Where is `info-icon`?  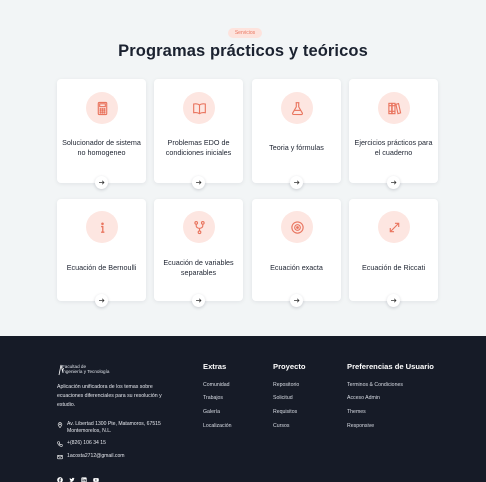
info-icon is located at coordinates (102, 227).